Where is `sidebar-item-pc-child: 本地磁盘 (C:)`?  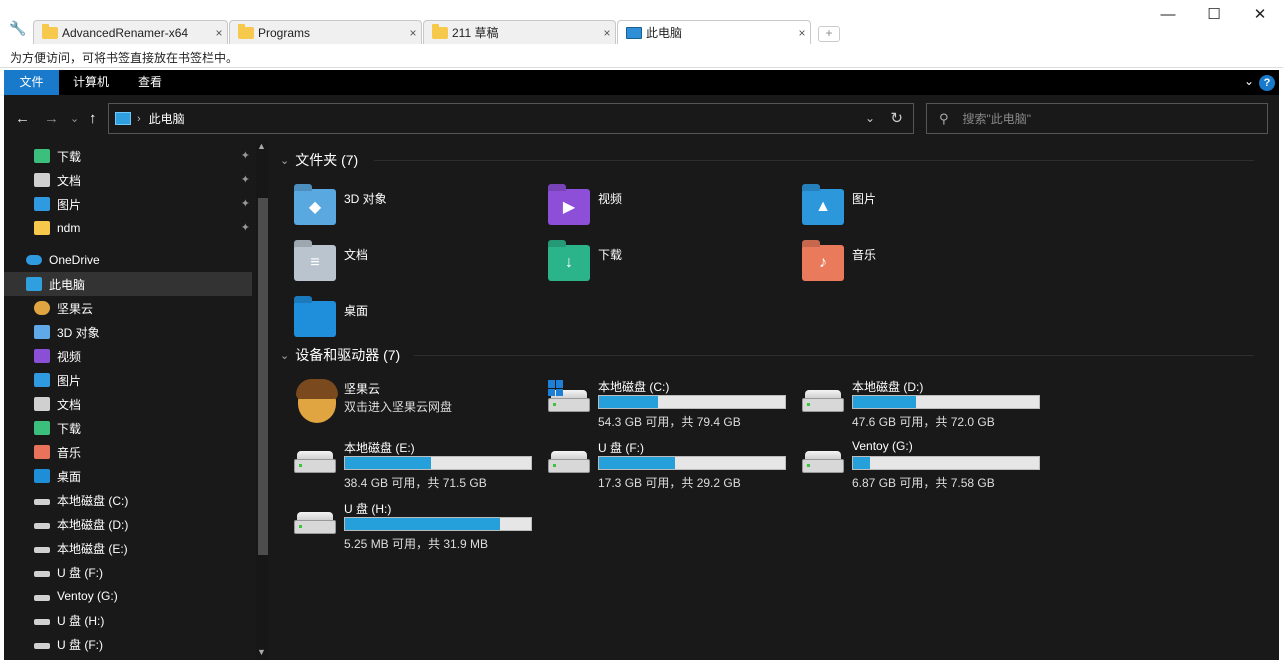 sidebar-item-pc-child: 本地磁盘 (C:) is located at coordinates (128, 500).